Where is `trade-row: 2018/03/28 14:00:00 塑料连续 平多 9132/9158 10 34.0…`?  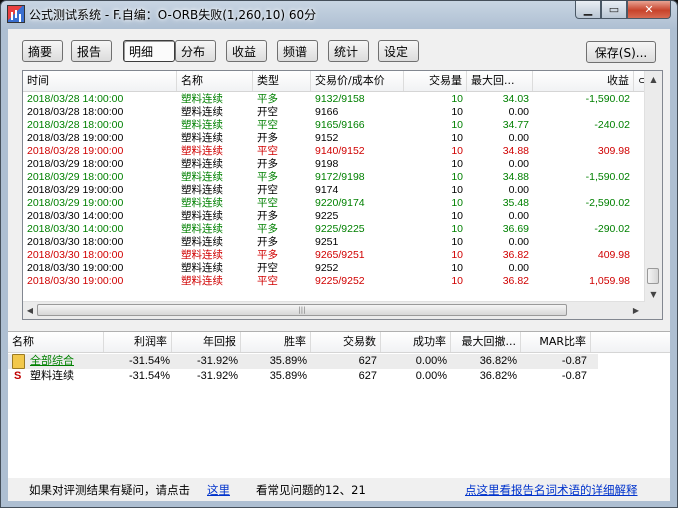 trade-row: 2018/03/28 14:00:00 塑料连续 平多 9132/9158 10 34.0… is located at coordinates (334, 99).